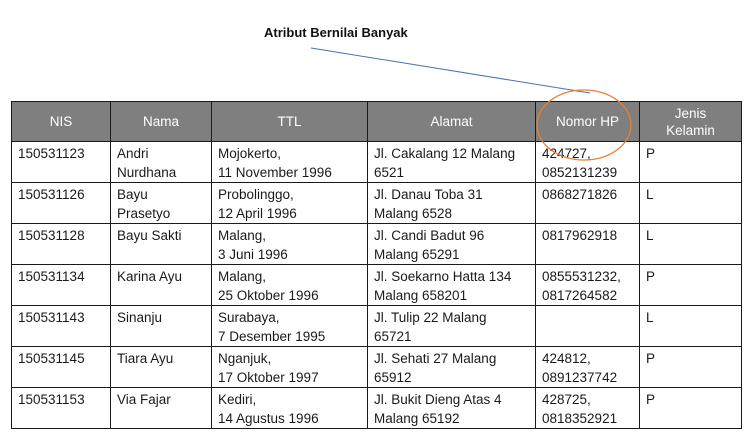  What do you see at coordinates (161, 408) in the screenshot?
I see `cell-nama: Via Fajar` at bounding box center [161, 408].